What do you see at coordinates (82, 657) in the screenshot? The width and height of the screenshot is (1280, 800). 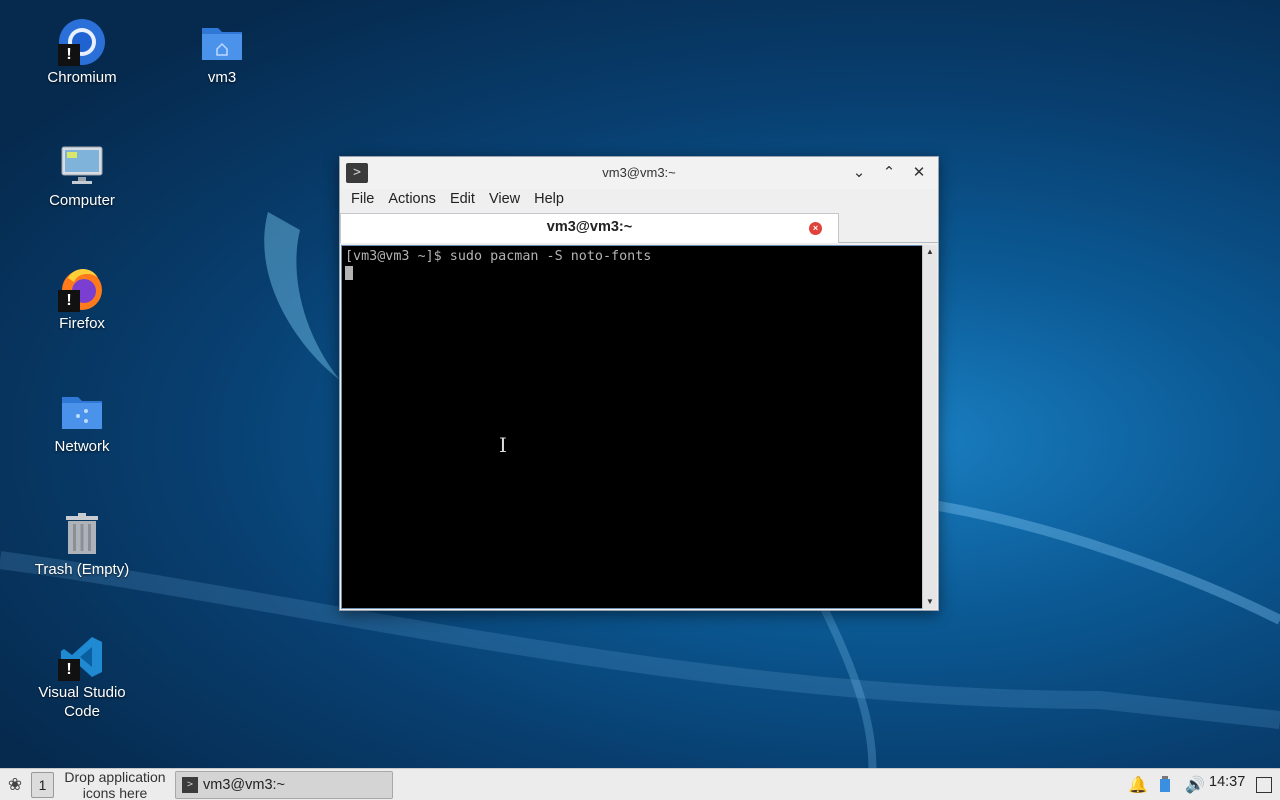 I see `vscode-icon: !` at bounding box center [82, 657].